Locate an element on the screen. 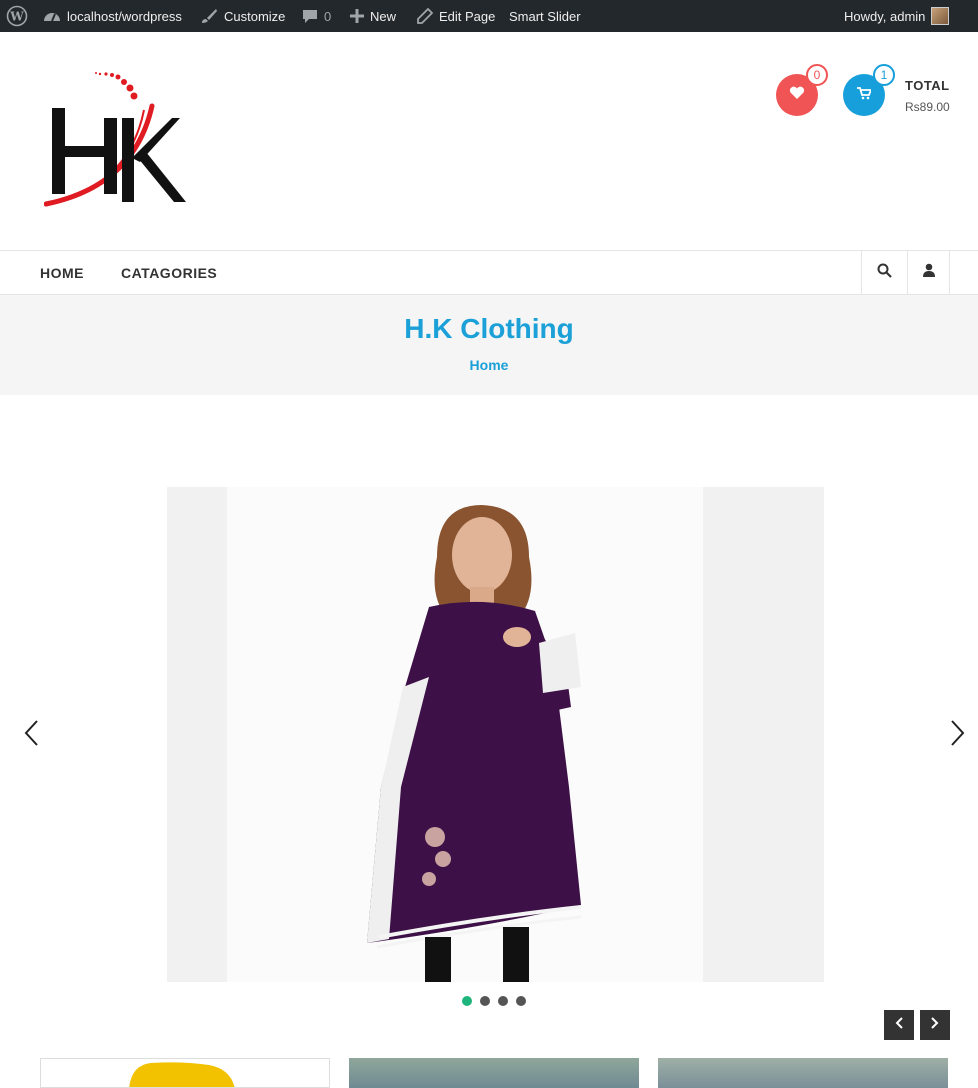 The width and height of the screenshot is (978, 1088). edit-page-label: Edit Page is located at coordinates (467, 16).